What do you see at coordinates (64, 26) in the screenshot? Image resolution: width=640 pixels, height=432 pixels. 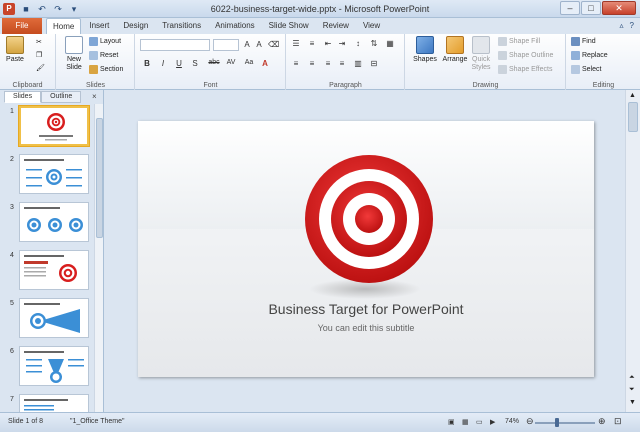 I see `tab-home: Home` at bounding box center [64, 26].